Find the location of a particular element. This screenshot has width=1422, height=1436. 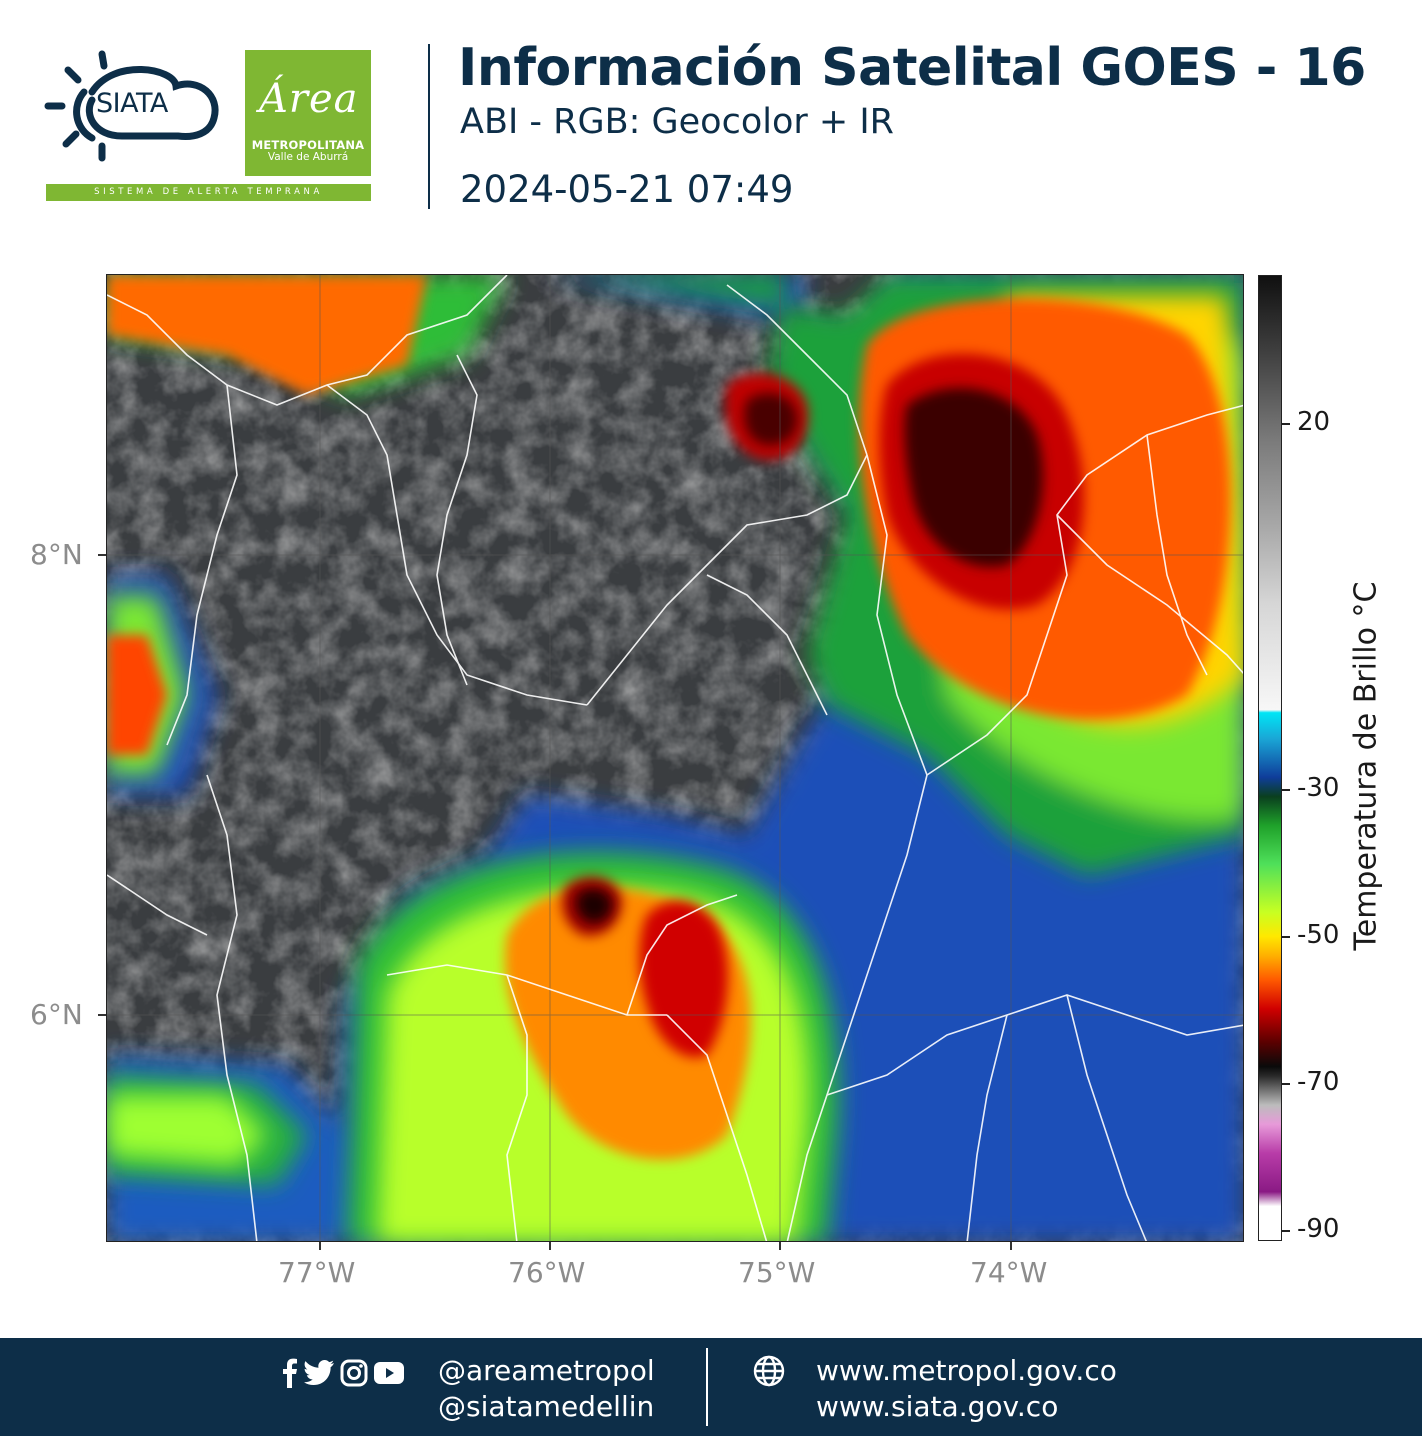

colorbar-label-minus70: -70 is located at coordinates (1318, 1082).